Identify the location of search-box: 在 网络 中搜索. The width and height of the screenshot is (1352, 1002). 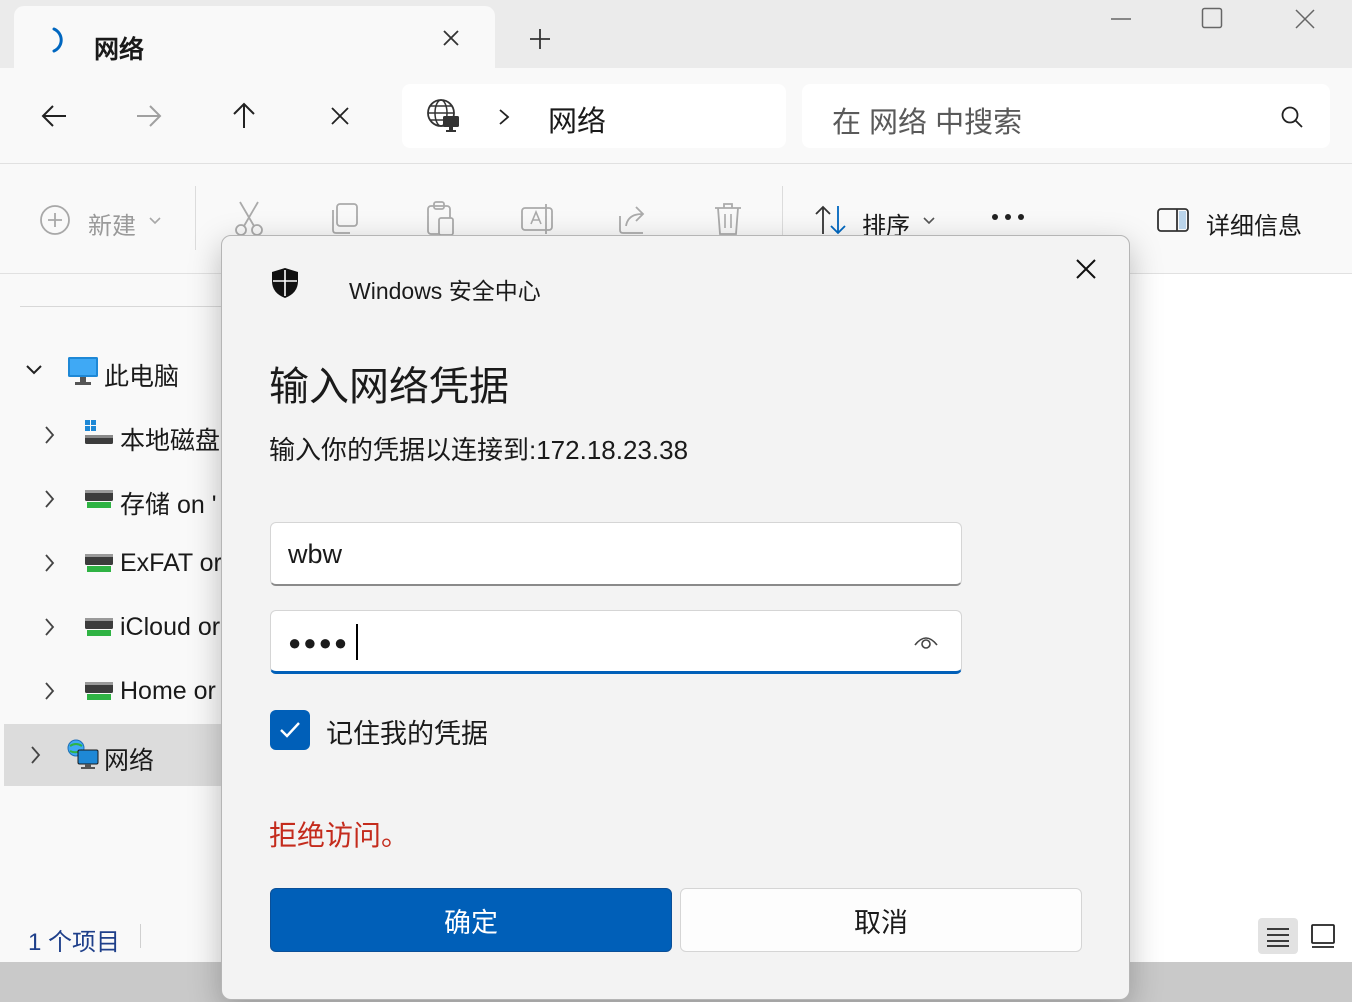
(1066, 116).